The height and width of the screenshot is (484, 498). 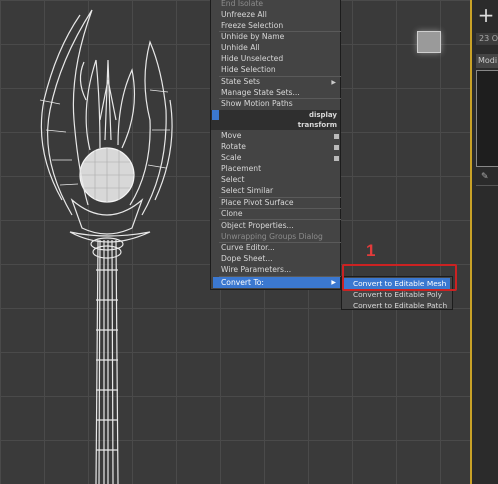 What do you see at coordinates (397, 305) in the screenshot?
I see `menu-item-convert-to-editable-patch: Convert to Editable Patch` at bounding box center [397, 305].